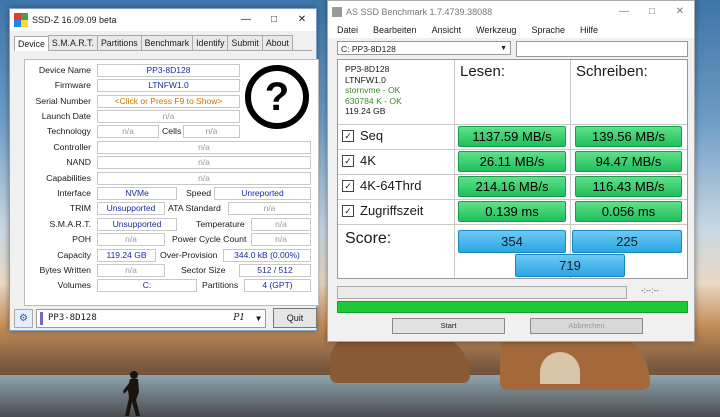 This screenshot has height=417, width=720. I want to click on value-bytes-written: n/a, so click(131, 270).